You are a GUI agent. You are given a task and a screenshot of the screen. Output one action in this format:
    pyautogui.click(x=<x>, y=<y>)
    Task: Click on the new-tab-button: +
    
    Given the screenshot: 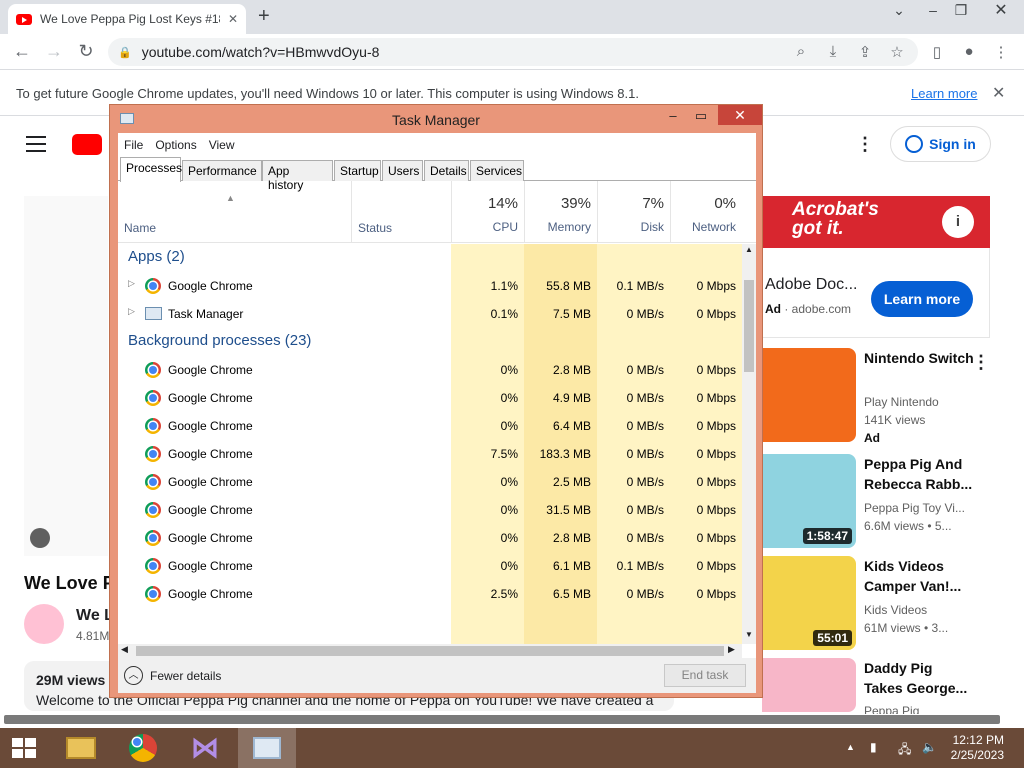 What is the action you would take?
    pyautogui.click(x=264, y=16)
    